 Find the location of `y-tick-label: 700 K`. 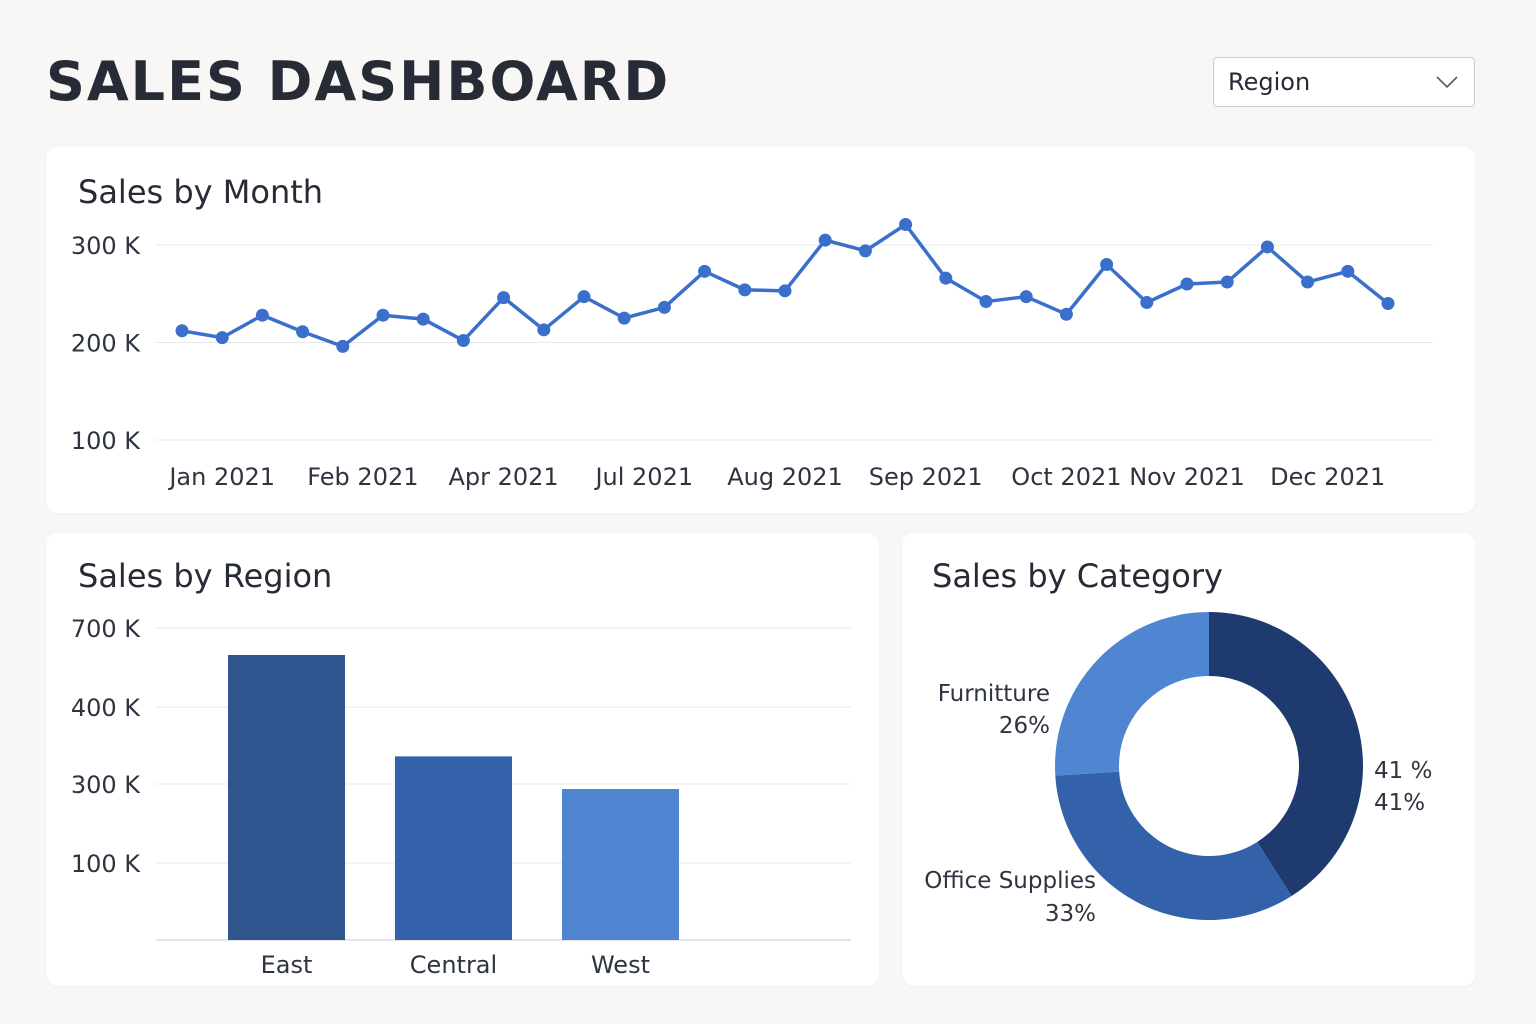

y-tick-label: 700 K is located at coordinates (106, 629).